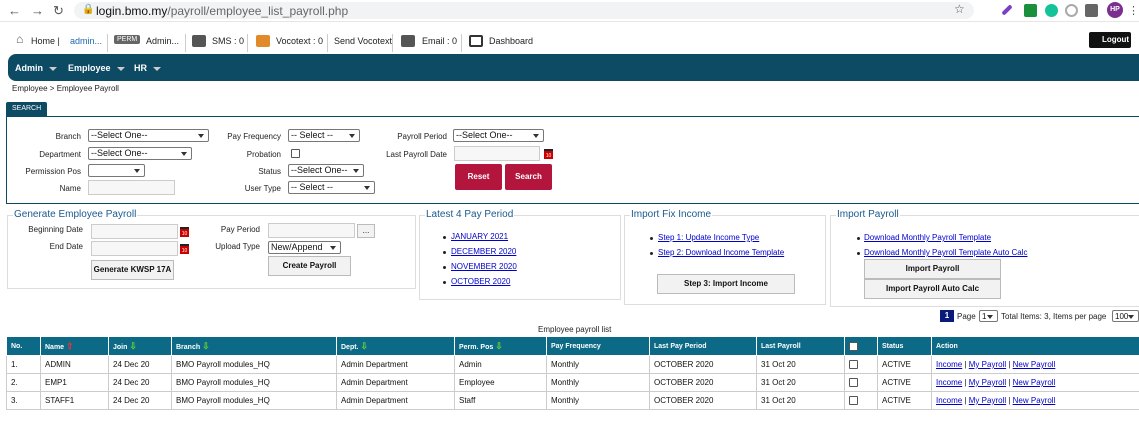 Image resolution: width=1139 pixels, height=434 pixels. I want to click on probation-checkbox, so click(295, 153).